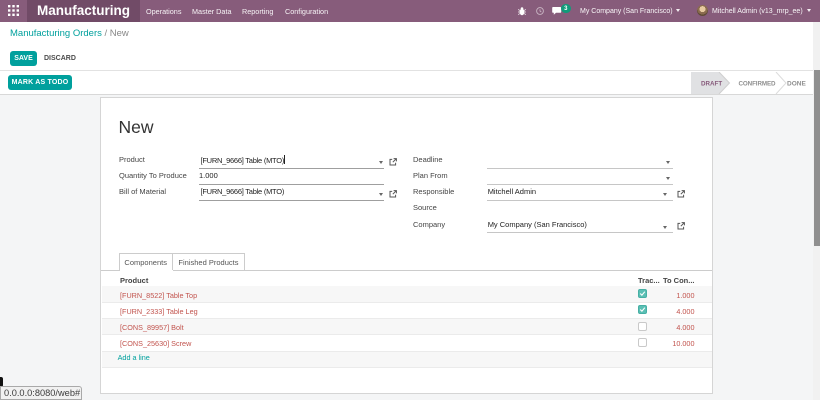 This screenshot has width=820, height=400. Describe the element at coordinates (758, 84) in the screenshot. I see `svg-text: CONFIRMED` at that location.